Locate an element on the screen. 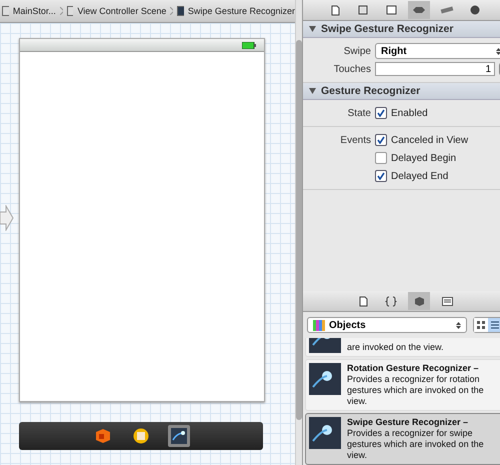 The image size is (500, 465). section-header: Swipe Gesture Recognizer is located at coordinates (401, 29).